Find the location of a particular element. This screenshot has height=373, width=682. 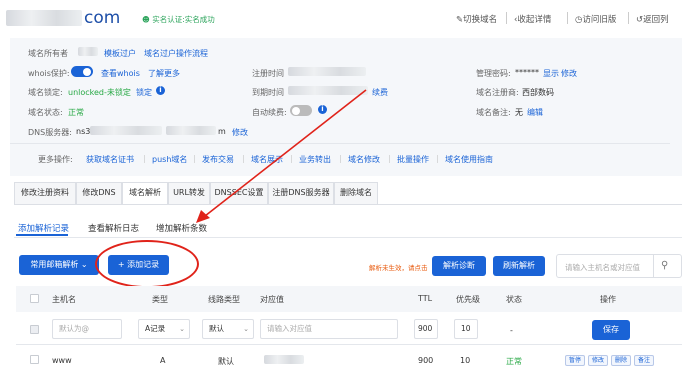

row-priority: 10 is located at coordinates (465, 360).